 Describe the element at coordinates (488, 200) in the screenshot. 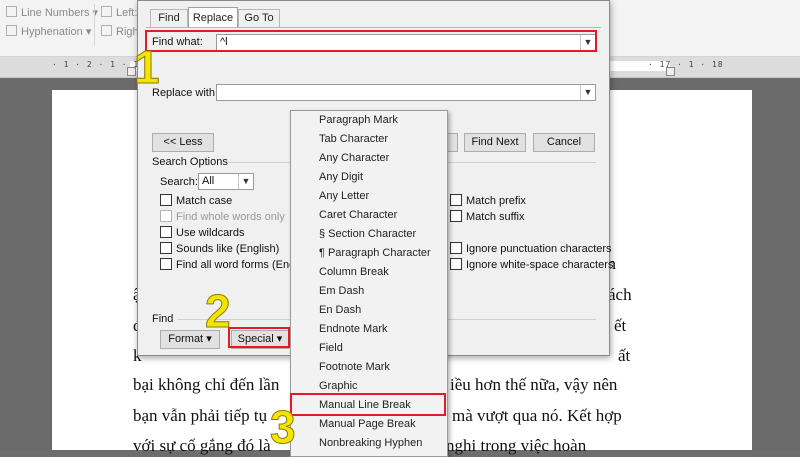

I see `match-prefix-checkbox: Match prefix` at that location.